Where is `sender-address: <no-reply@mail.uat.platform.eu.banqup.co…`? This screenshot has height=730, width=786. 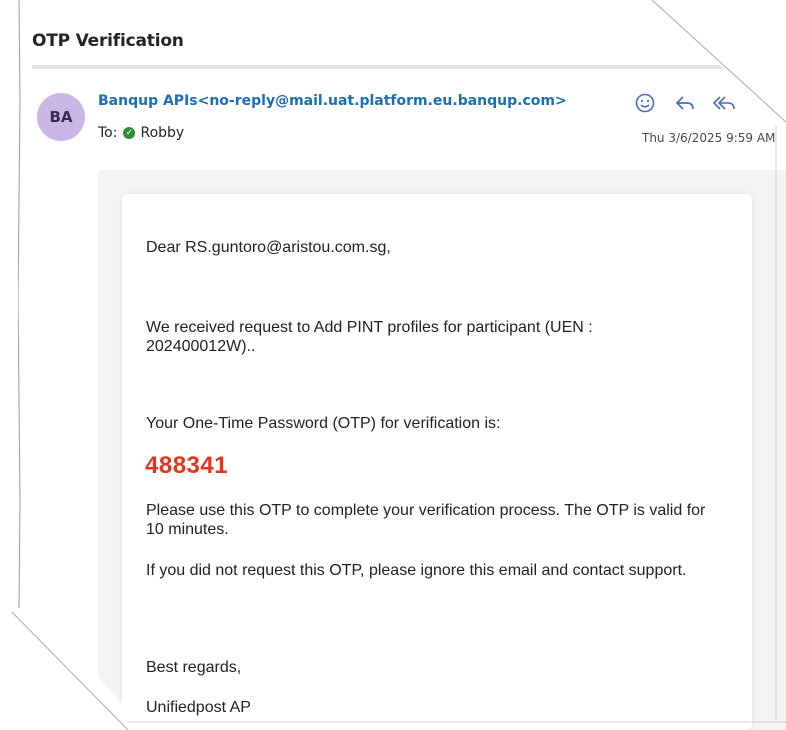
sender-address: <no-reply@mail.uat.platform.eu.banqup.co… is located at coordinates (382, 101).